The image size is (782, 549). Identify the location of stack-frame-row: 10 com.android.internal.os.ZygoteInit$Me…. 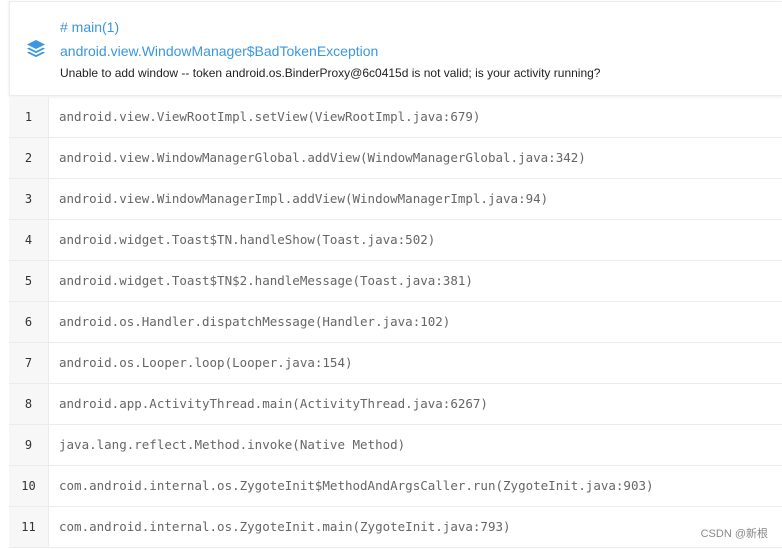
(395, 486).